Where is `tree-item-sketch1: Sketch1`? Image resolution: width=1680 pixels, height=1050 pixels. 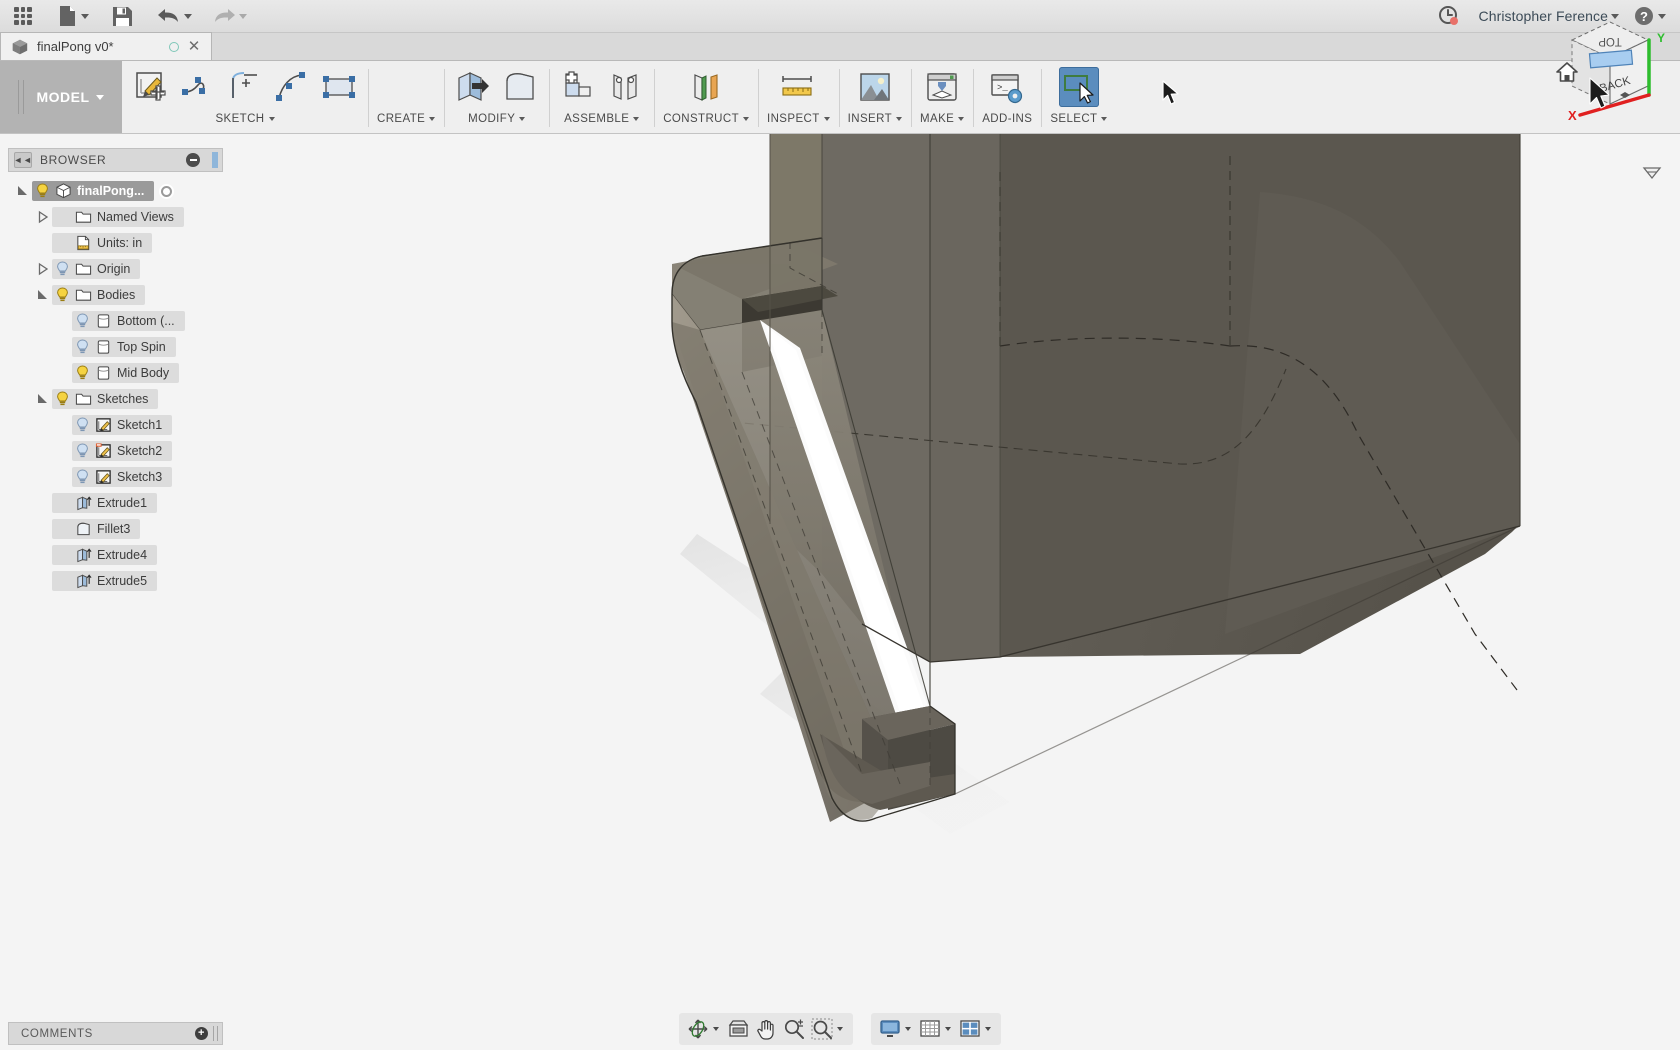 tree-item-sketch1: Sketch1 is located at coordinates (115, 425).